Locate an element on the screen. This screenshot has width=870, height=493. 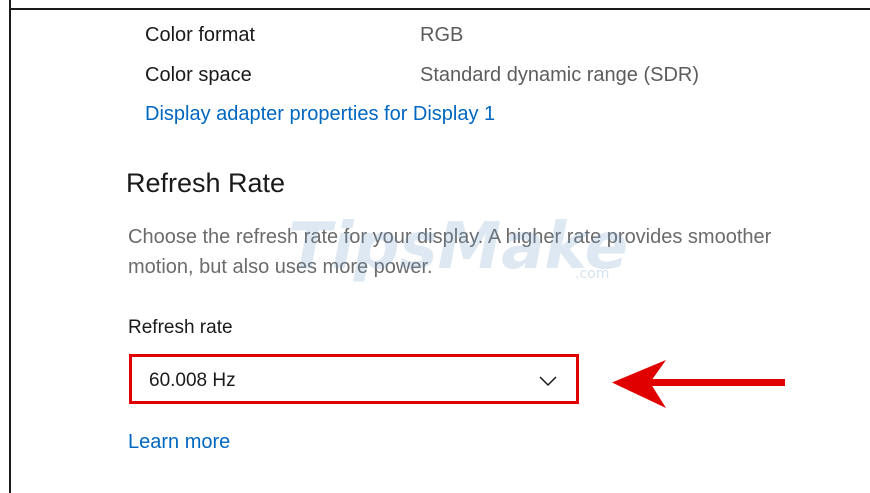
refresh-rate-dropdown: 60.008 Hz is located at coordinates (354, 379).